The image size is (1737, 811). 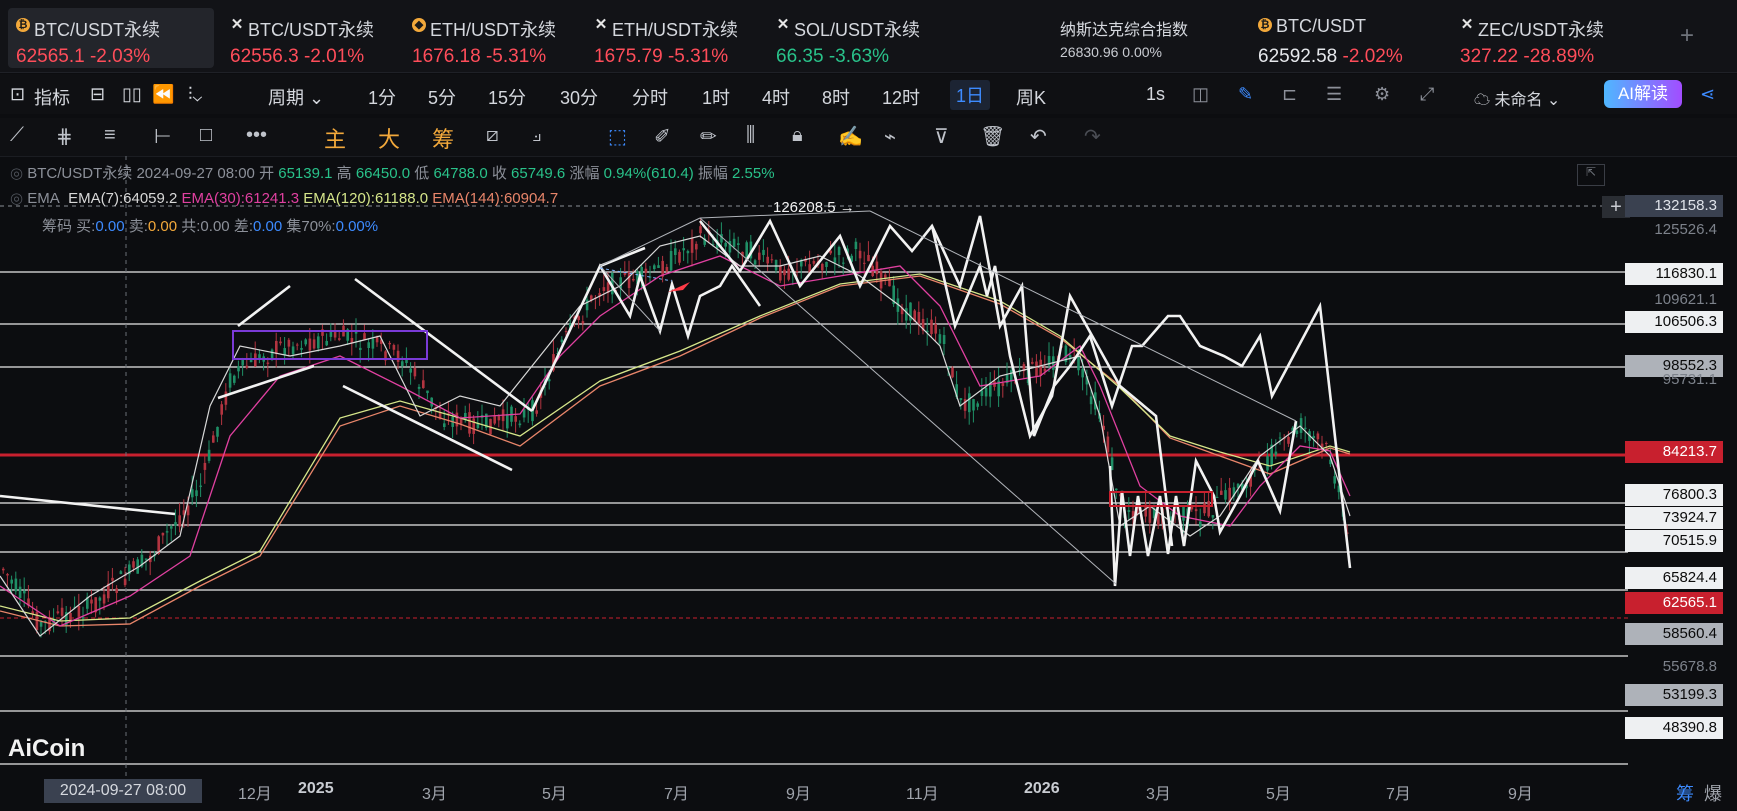 What do you see at coordinates (419, 25) in the screenshot?
I see `coin-icon: ◆` at bounding box center [419, 25].